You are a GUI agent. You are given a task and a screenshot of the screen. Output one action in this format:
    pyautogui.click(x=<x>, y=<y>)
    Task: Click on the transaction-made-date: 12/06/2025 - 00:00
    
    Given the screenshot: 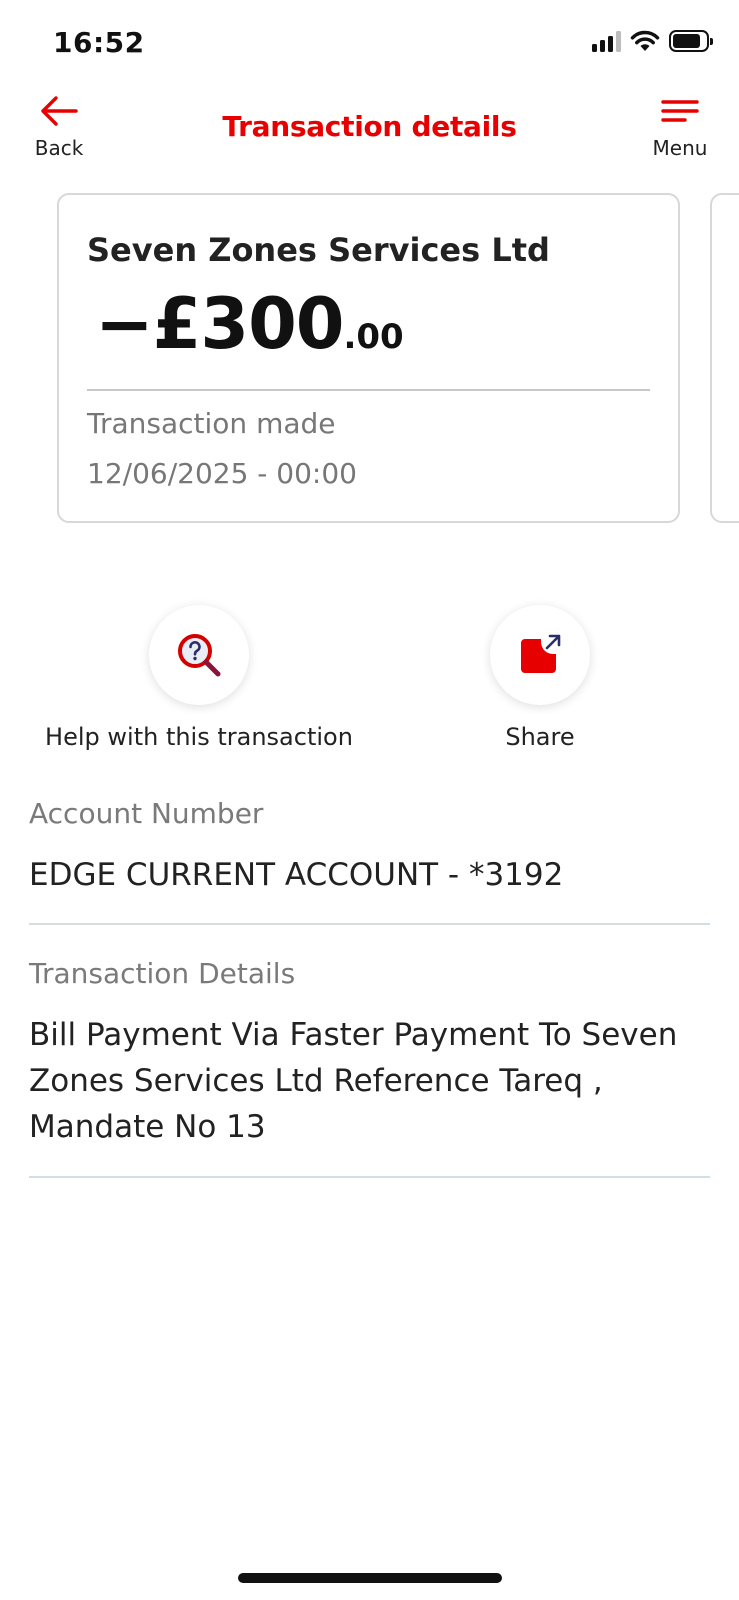 What is the action you would take?
    pyautogui.click(x=222, y=473)
    